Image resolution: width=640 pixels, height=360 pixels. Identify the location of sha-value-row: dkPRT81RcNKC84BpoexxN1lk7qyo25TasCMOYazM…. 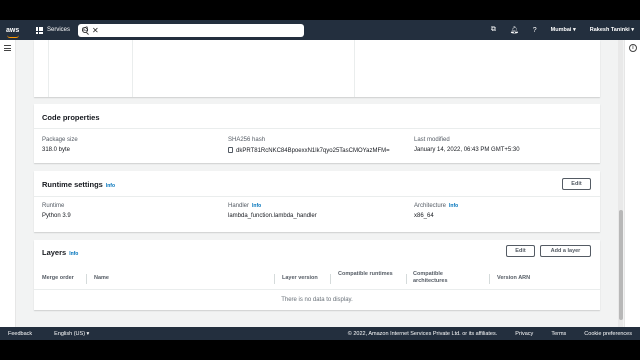
(309, 150).